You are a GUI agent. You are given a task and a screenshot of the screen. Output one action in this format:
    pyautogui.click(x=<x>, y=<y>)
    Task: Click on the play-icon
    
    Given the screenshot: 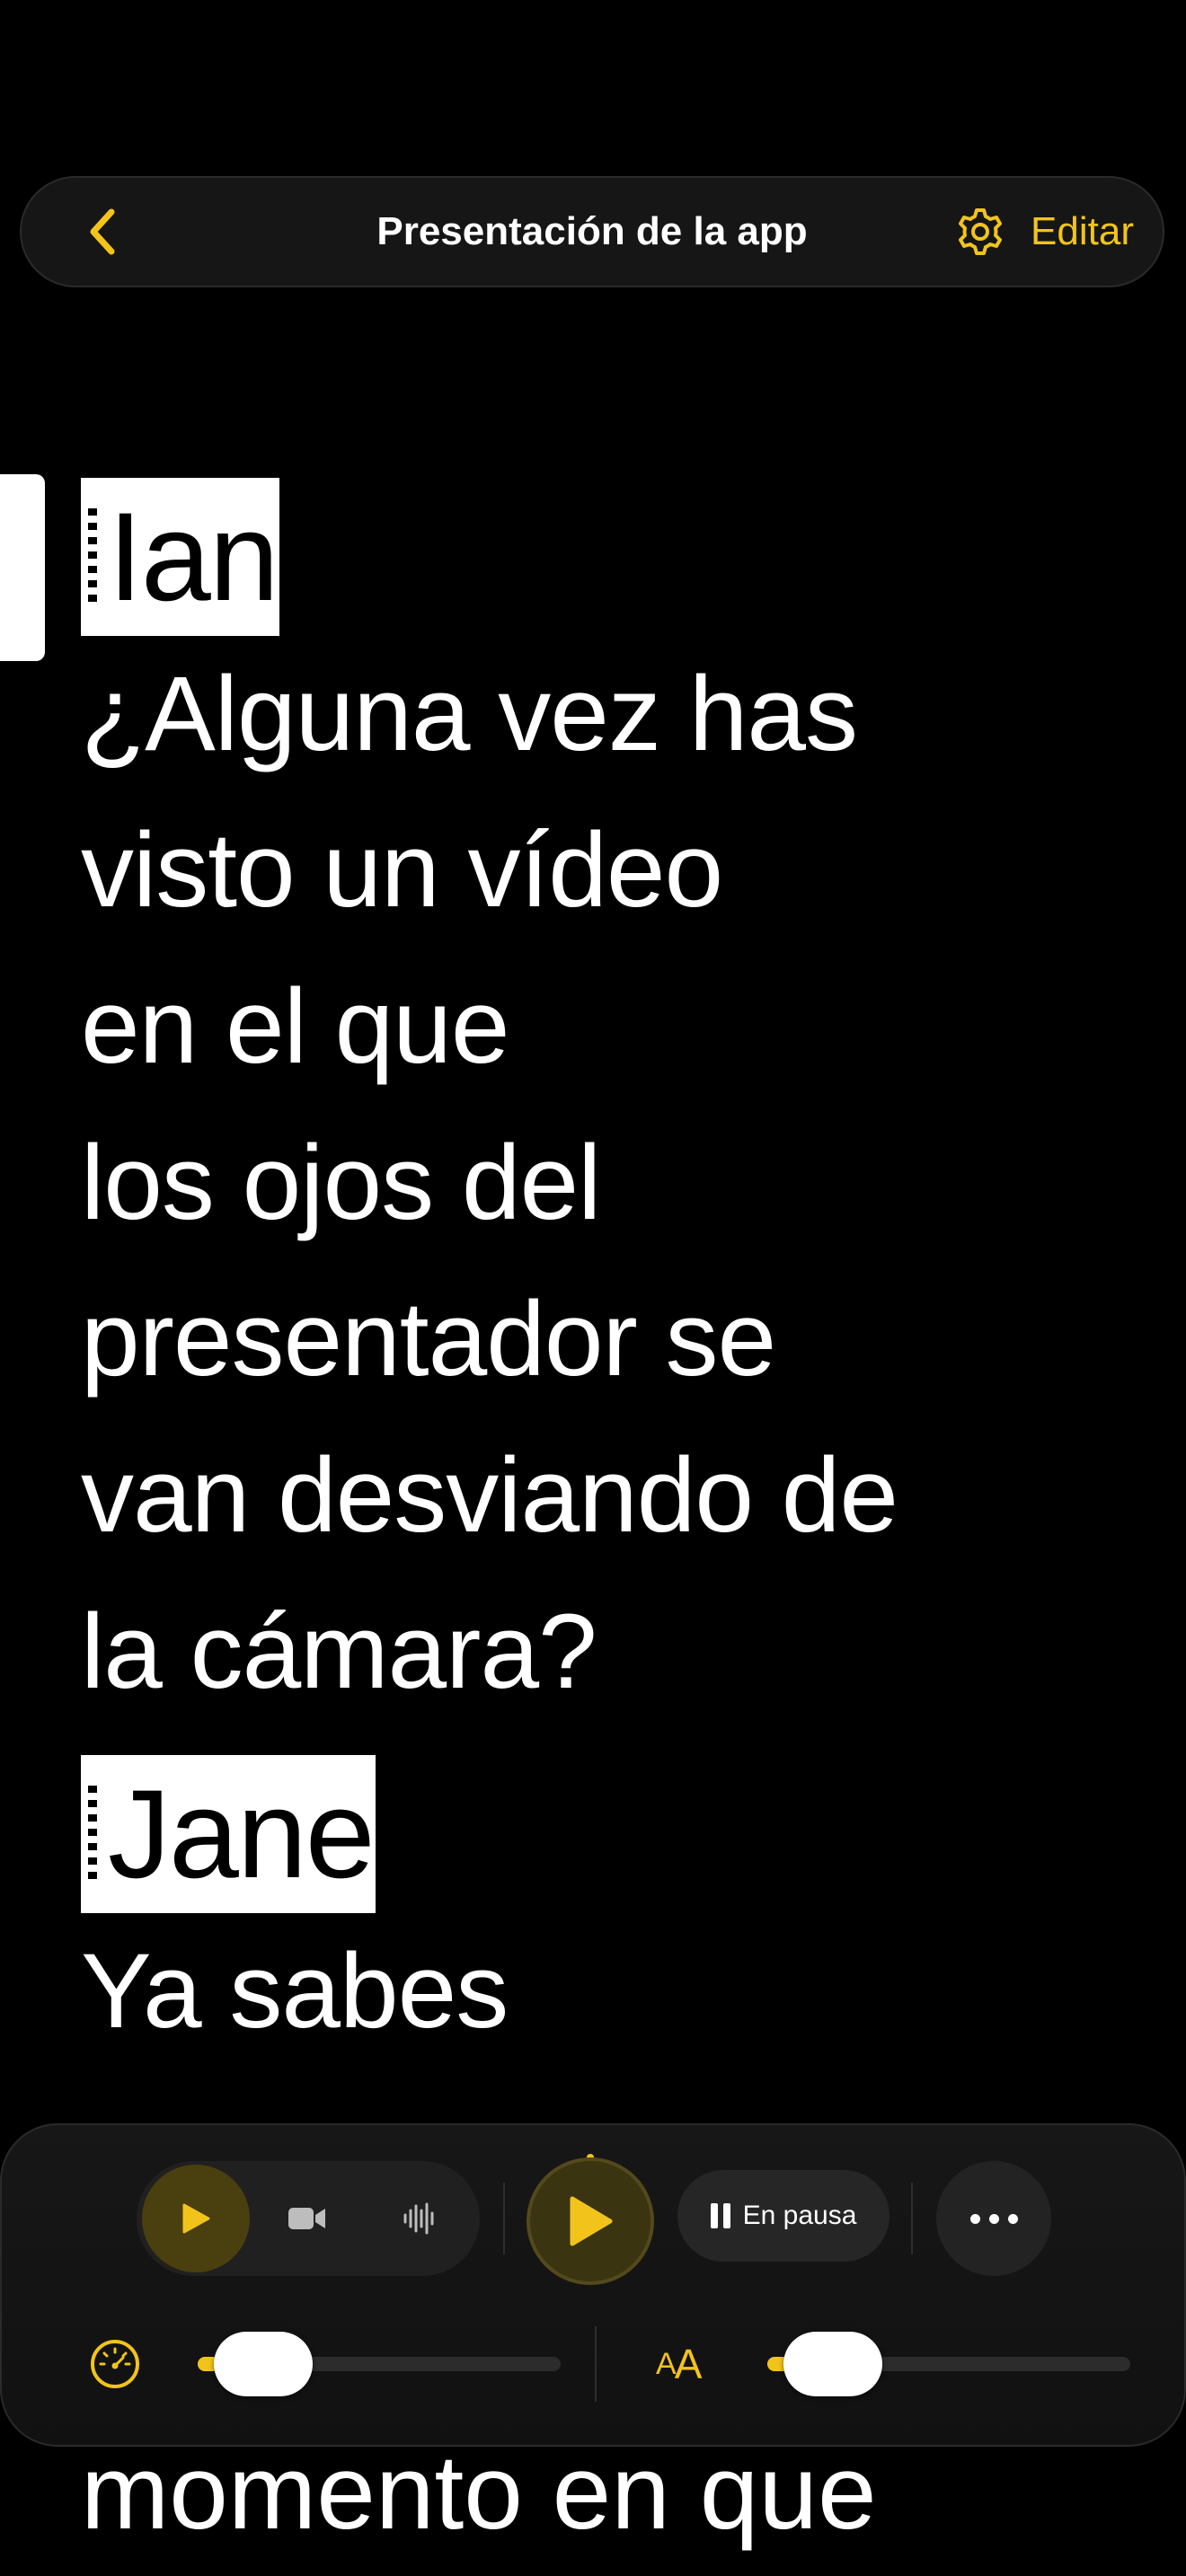 What is the action you would take?
    pyautogui.click(x=591, y=2221)
    